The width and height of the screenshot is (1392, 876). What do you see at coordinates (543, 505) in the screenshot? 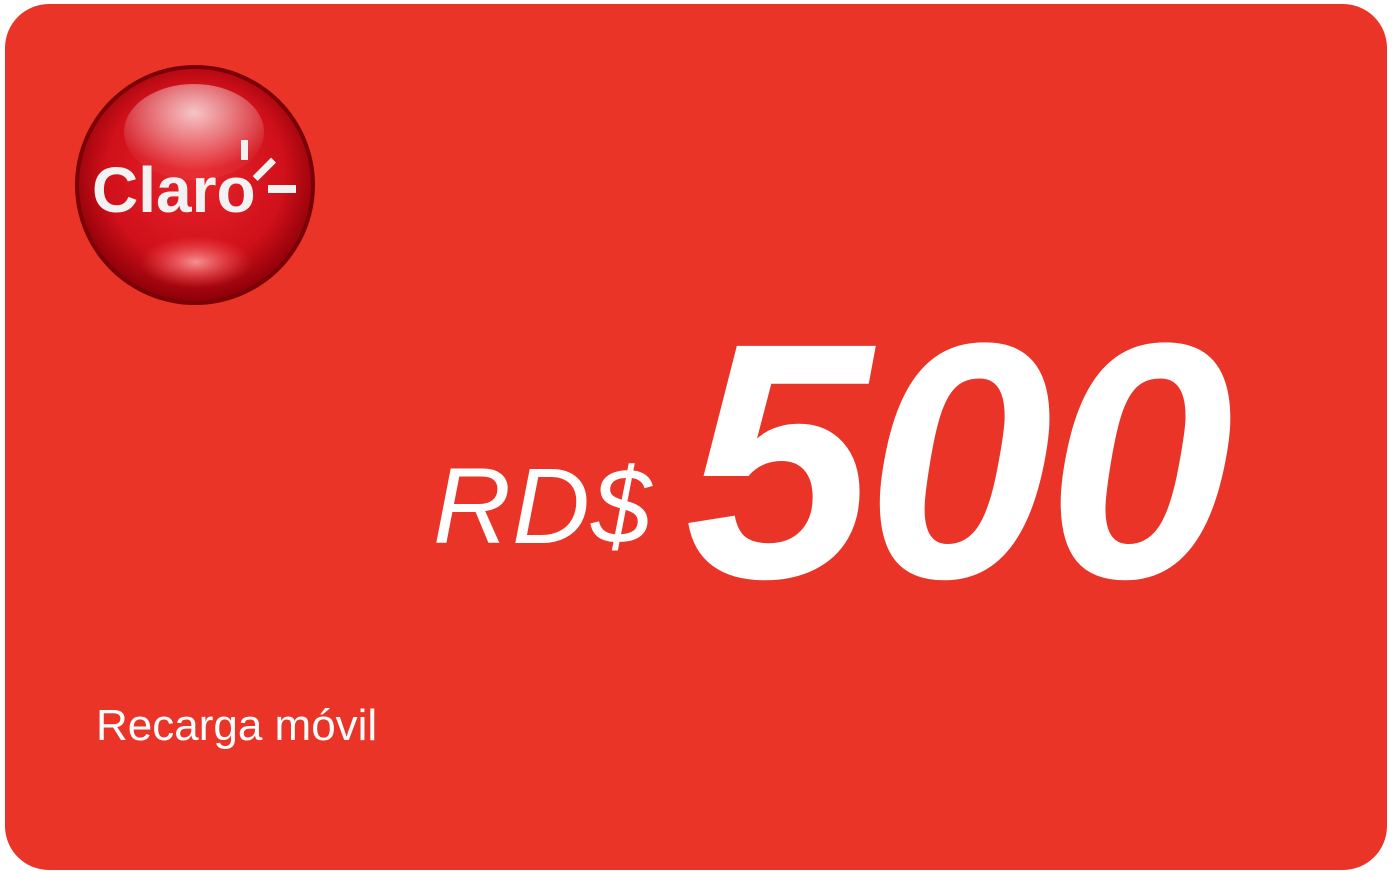
I see `currency-label: RD$` at bounding box center [543, 505].